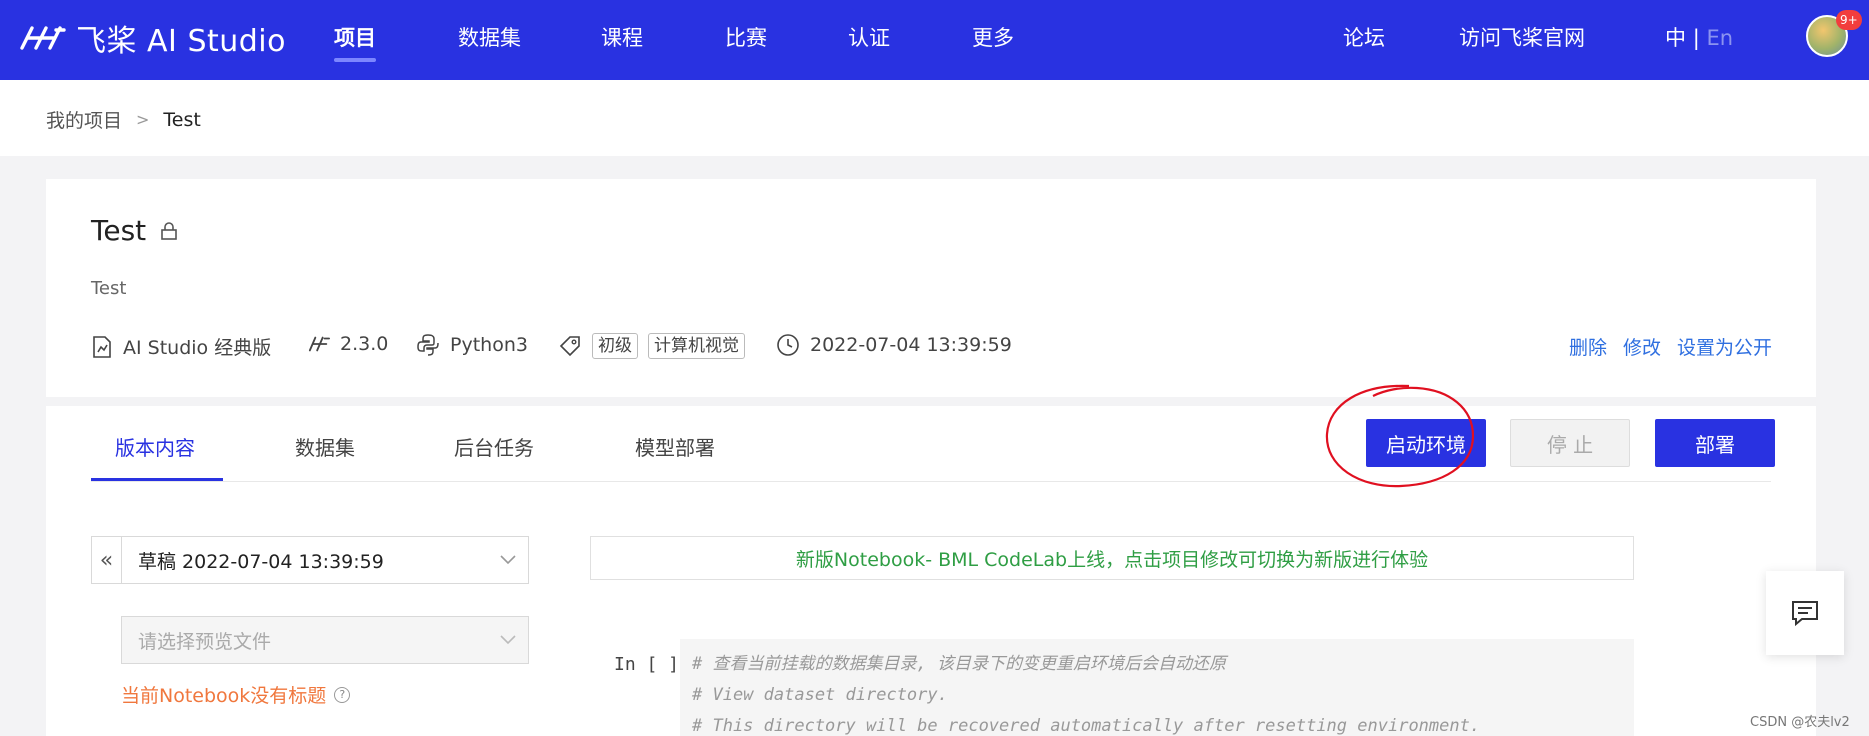 The height and width of the screenshot is (736, 1869). What do you see at coordinates (489, 345) in the screenshot?
I see `runtime-label: Python3` at bounding box center [489, 345].